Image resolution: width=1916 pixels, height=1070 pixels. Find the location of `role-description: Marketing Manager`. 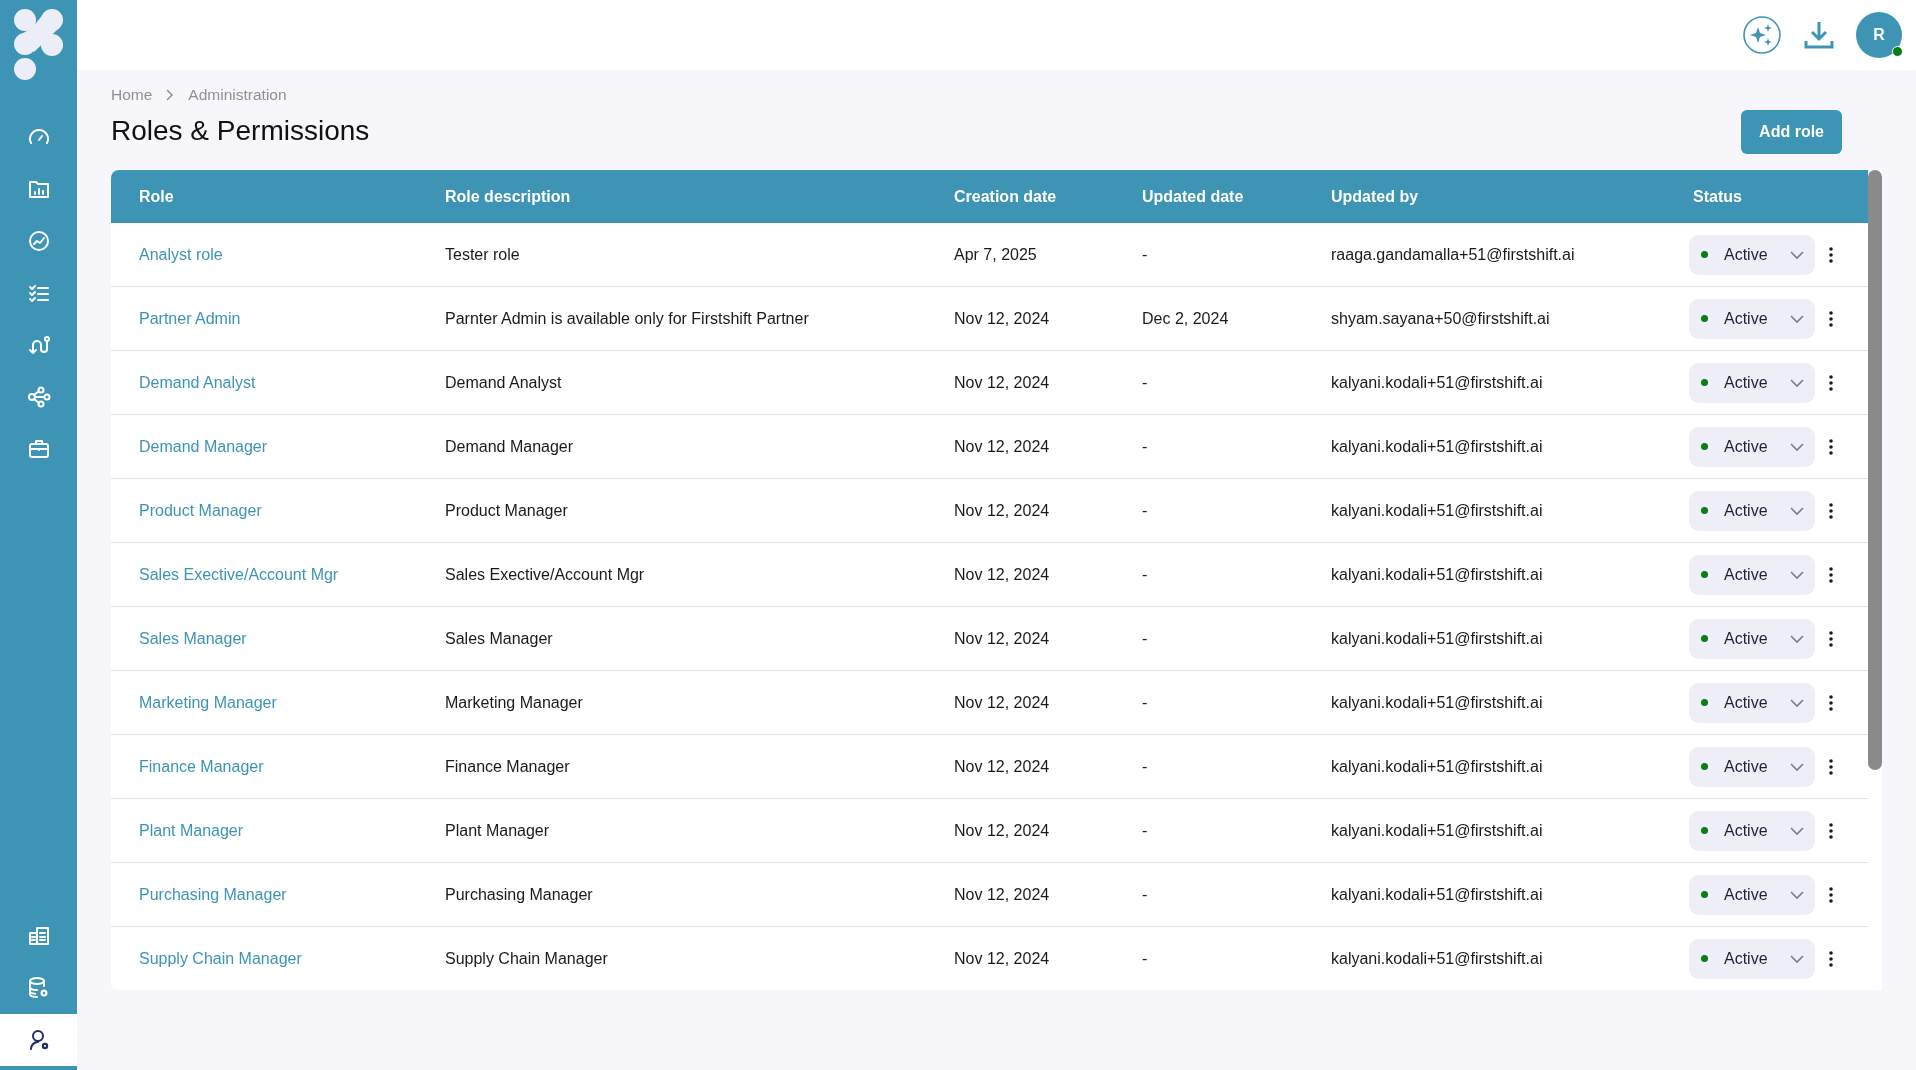

role-description: Marketing Manager is located at coordinates (514, 702).